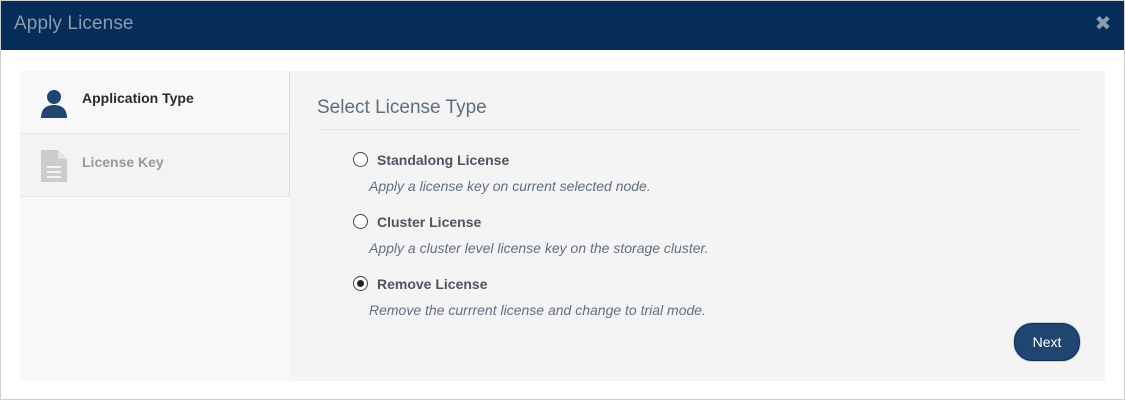 The width and height of the screenshot is (1125, 400). I want to click on sidebar-item-application-type: Application Type, so click(155, 102).